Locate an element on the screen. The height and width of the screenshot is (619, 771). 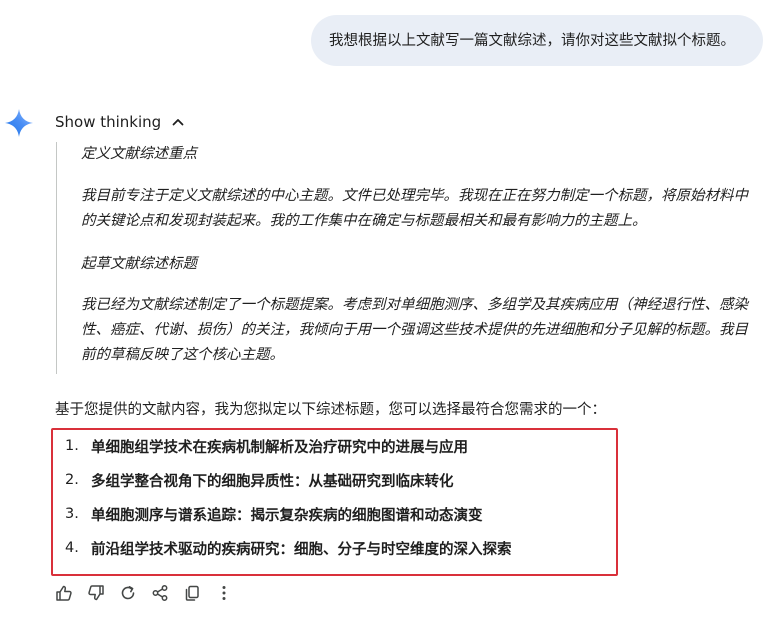
thinking-heading: 起草文献综述标题 is located at coordinates (139, 264).